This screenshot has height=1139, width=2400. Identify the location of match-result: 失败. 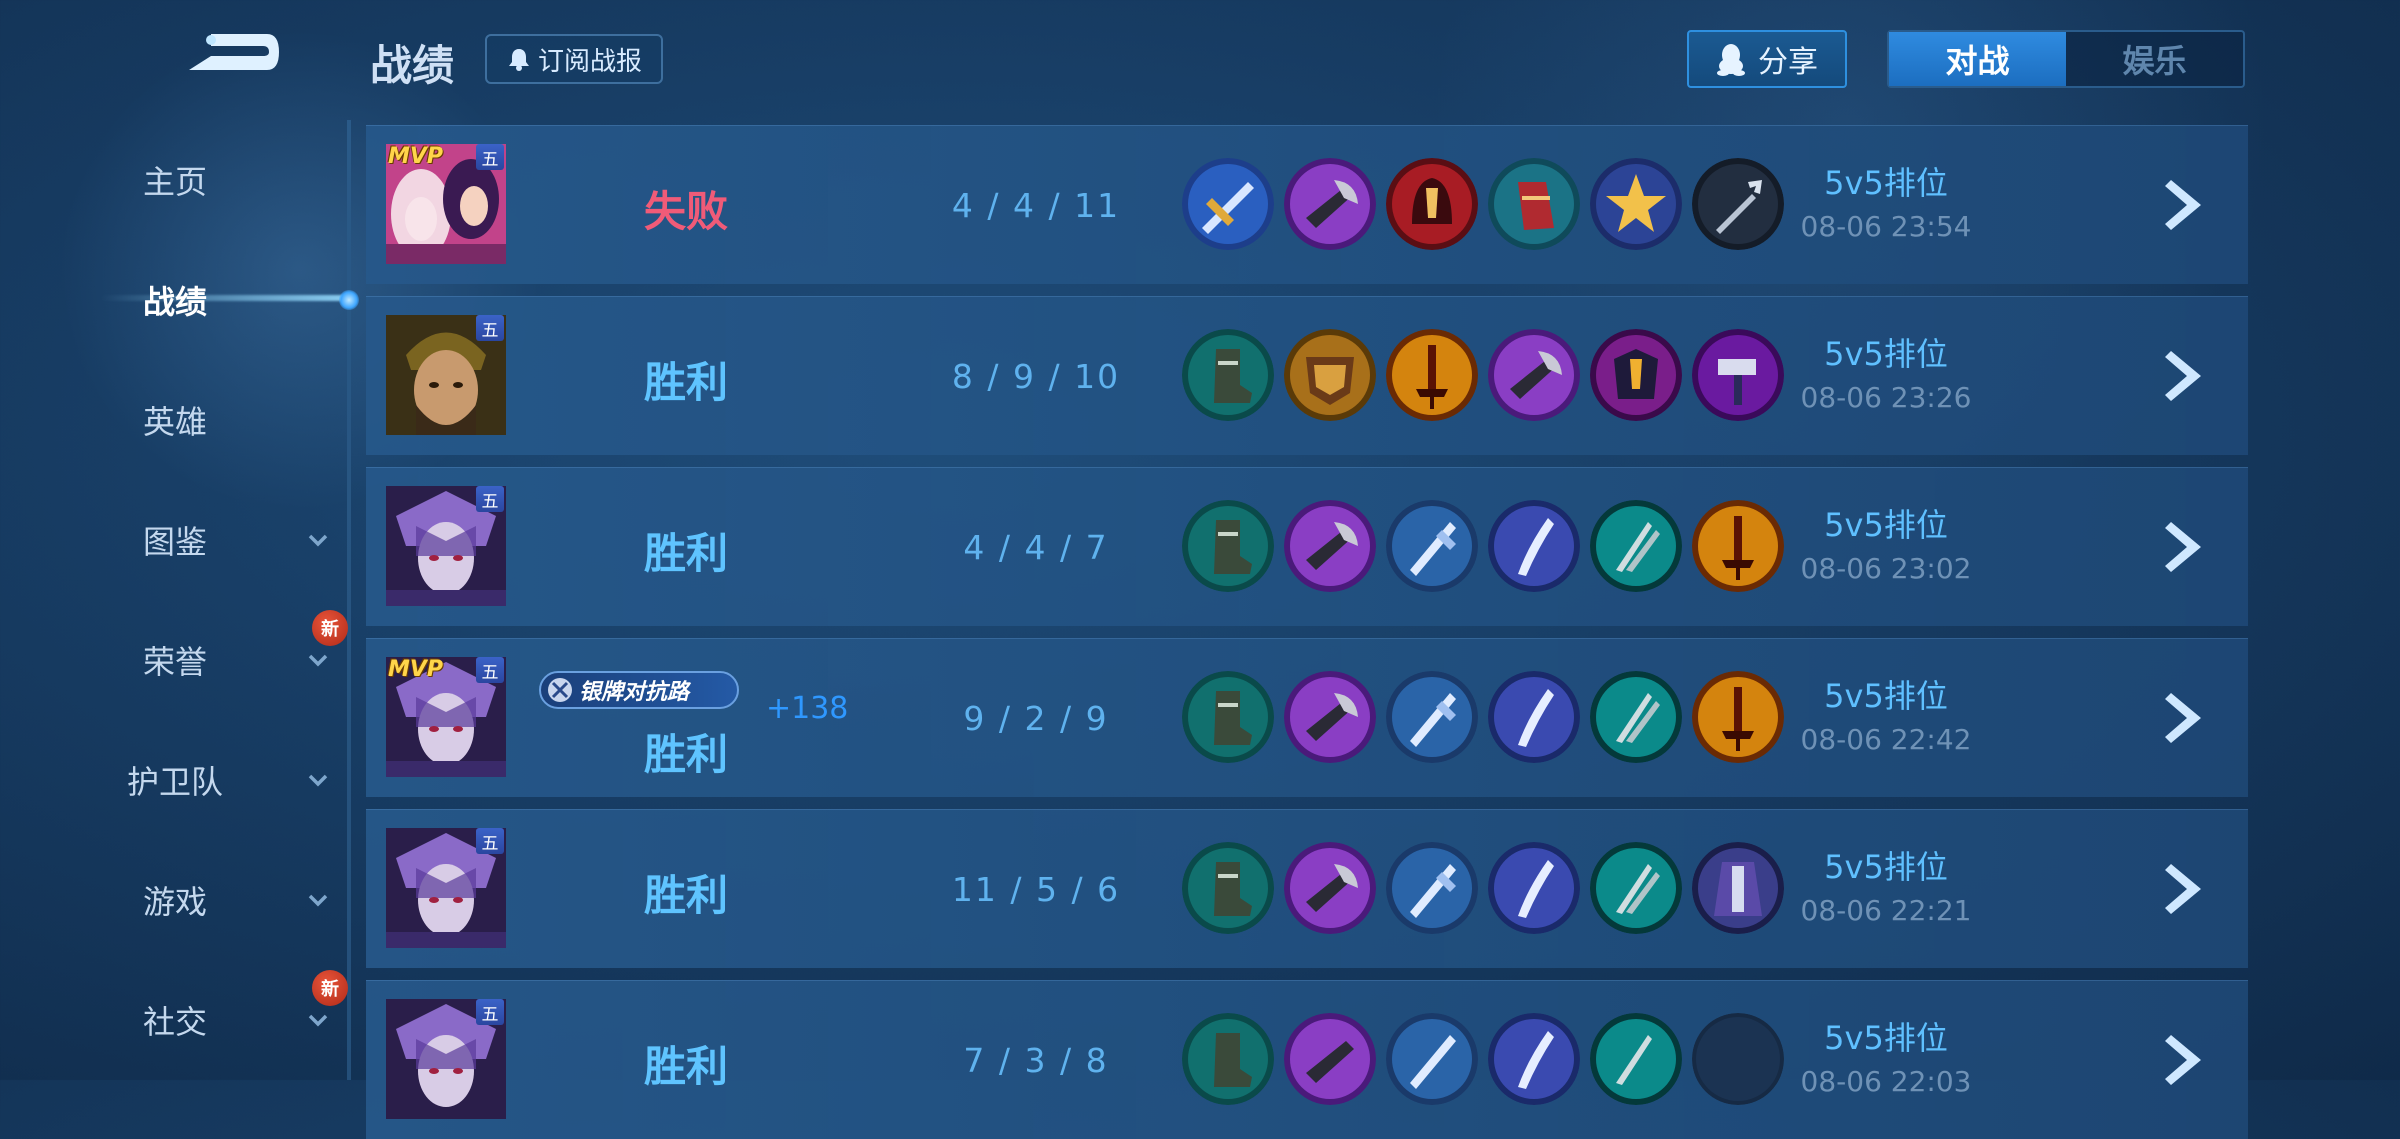
(685, 211).